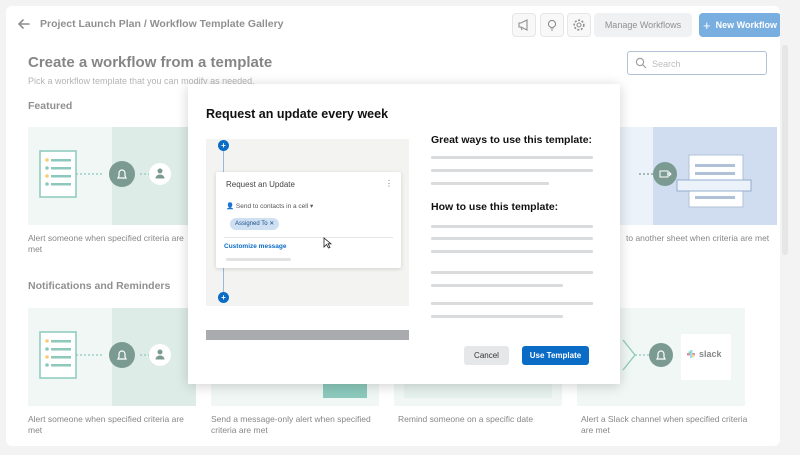 The width and height of the screenshot is (800, 455). Describe the element at coordinates (328, 243) in the screenshot. I see `mouse-cursor-icon` at that location.